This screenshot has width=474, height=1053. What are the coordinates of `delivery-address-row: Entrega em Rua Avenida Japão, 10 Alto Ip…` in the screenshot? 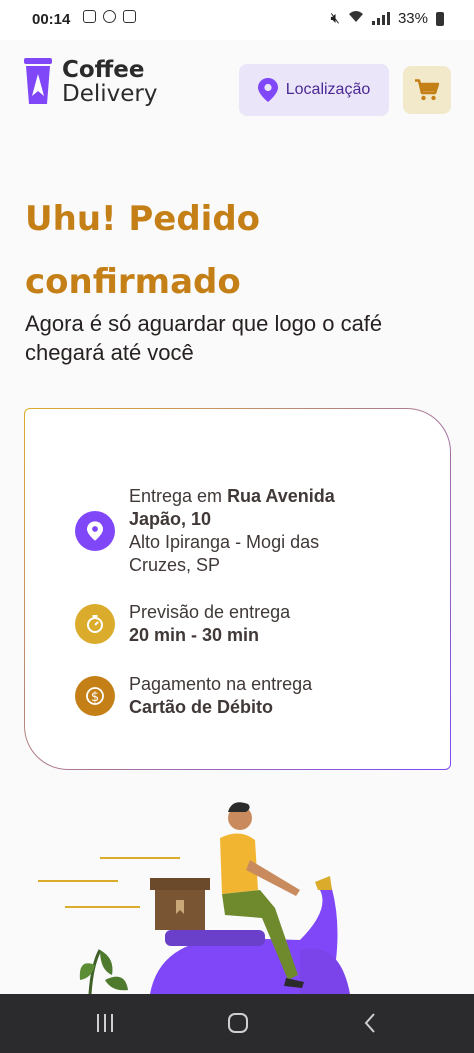 It's located at (222, 531).